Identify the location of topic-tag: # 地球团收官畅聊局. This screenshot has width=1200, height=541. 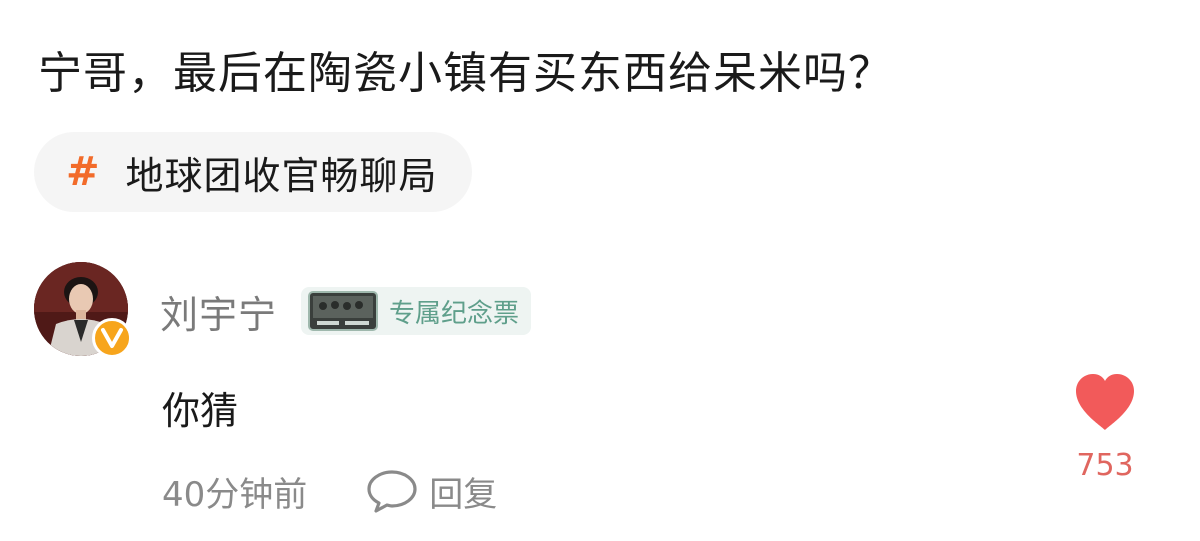
(253, 172).